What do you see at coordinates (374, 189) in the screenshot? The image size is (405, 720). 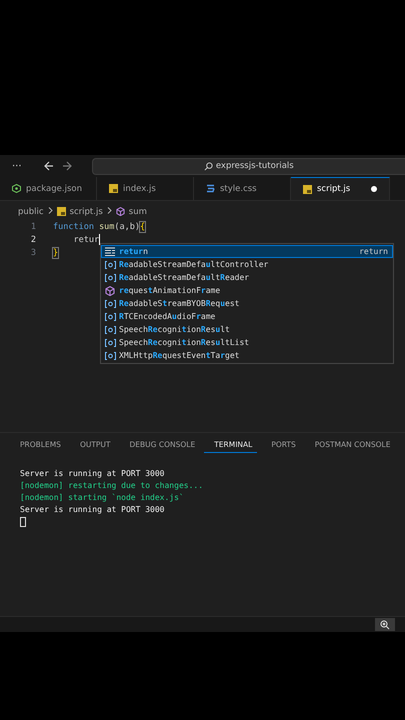 I see `unsaved-dot-icon` at bounding box center [374, 189].